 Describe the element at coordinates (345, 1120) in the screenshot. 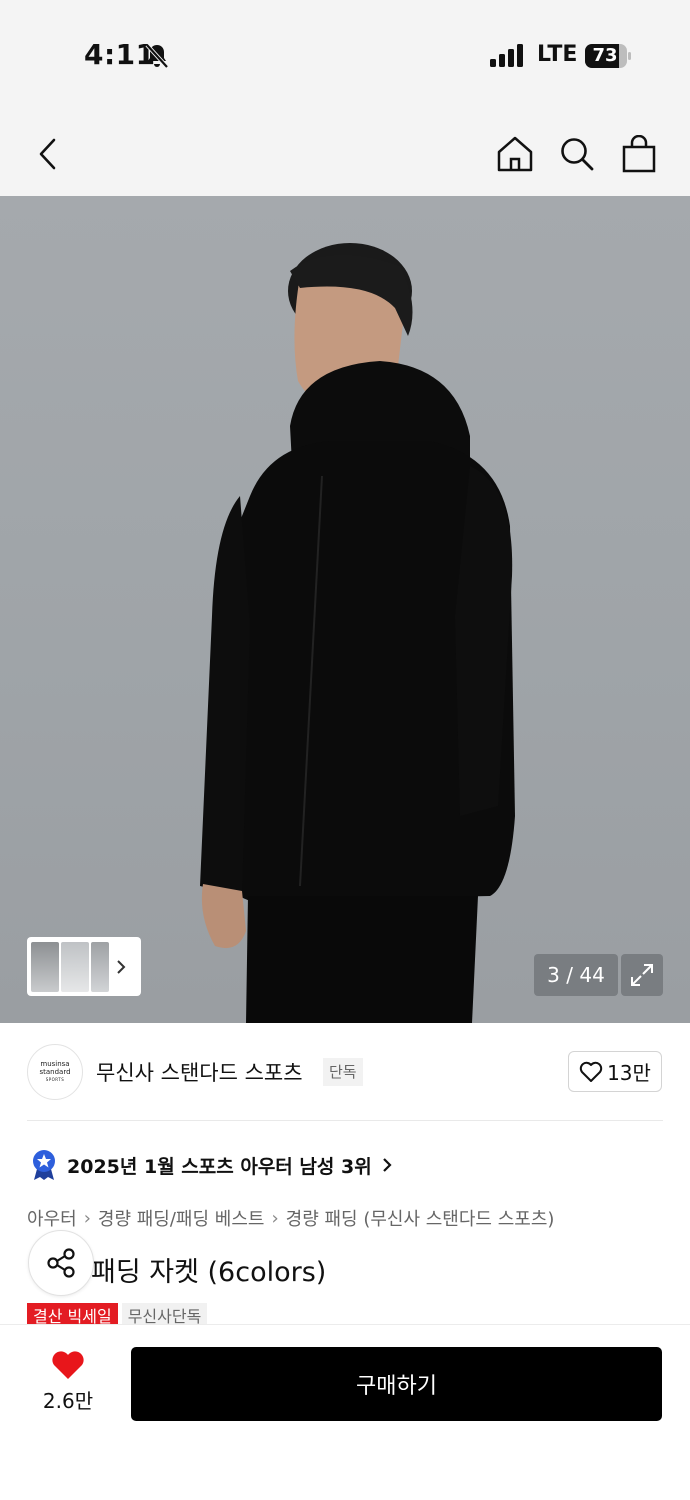

I see `divider` at that location.